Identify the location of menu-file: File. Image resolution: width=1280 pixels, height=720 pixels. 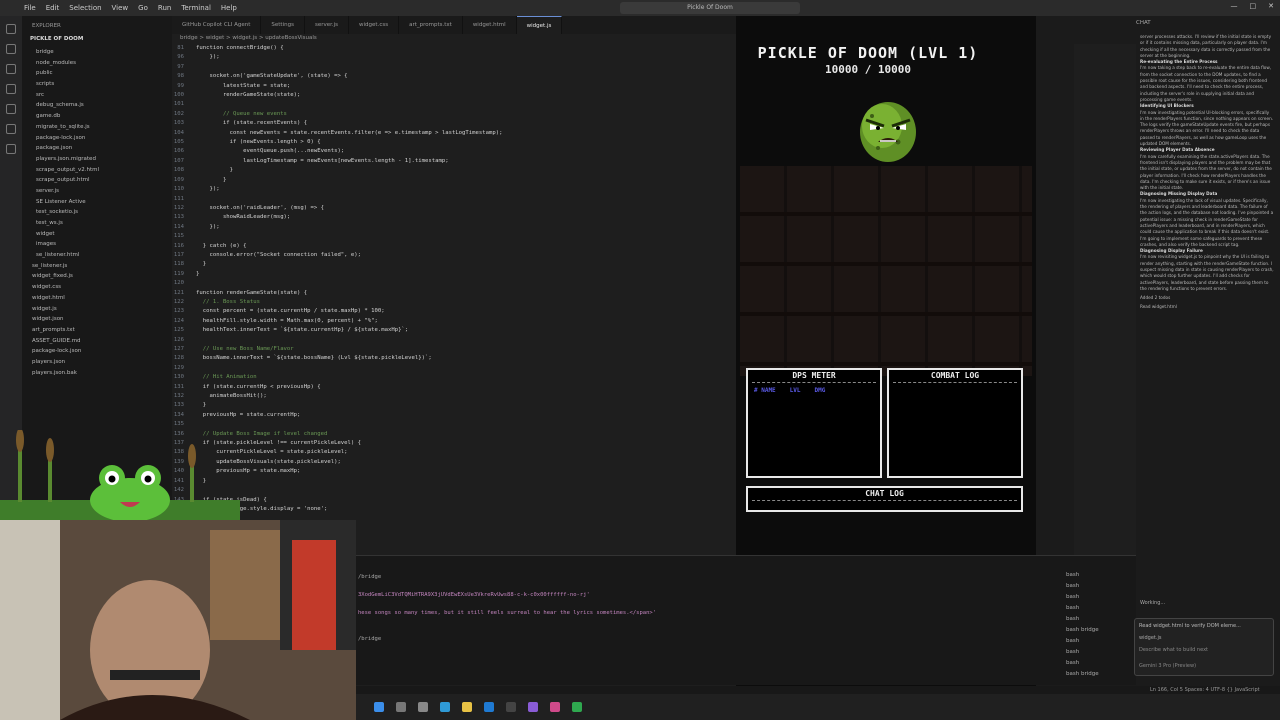
(30, 8).